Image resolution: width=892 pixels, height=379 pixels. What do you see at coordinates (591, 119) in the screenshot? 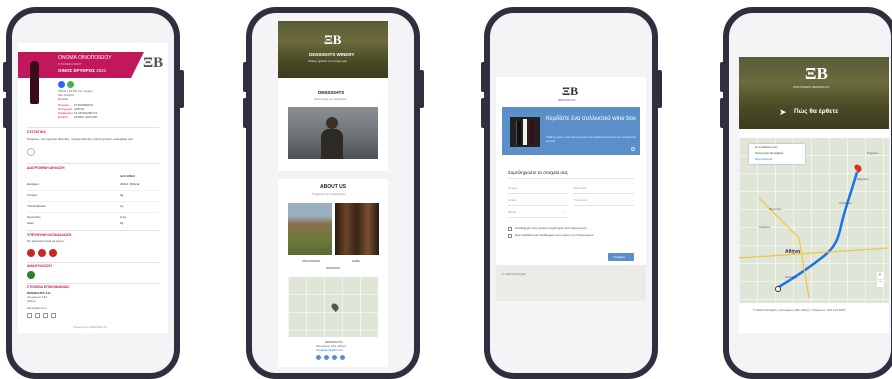
I see `banner-title: Κερδίστε ένα συλλεκτικό wine box` at bounding box center [591, 119].